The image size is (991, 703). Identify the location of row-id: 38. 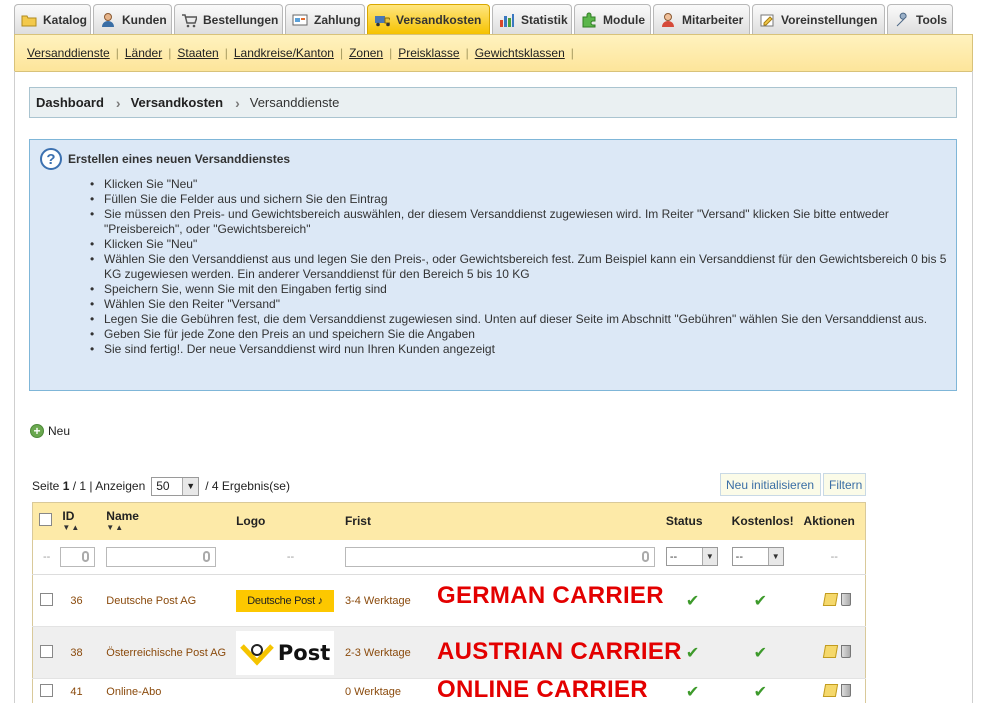
(83, 652).